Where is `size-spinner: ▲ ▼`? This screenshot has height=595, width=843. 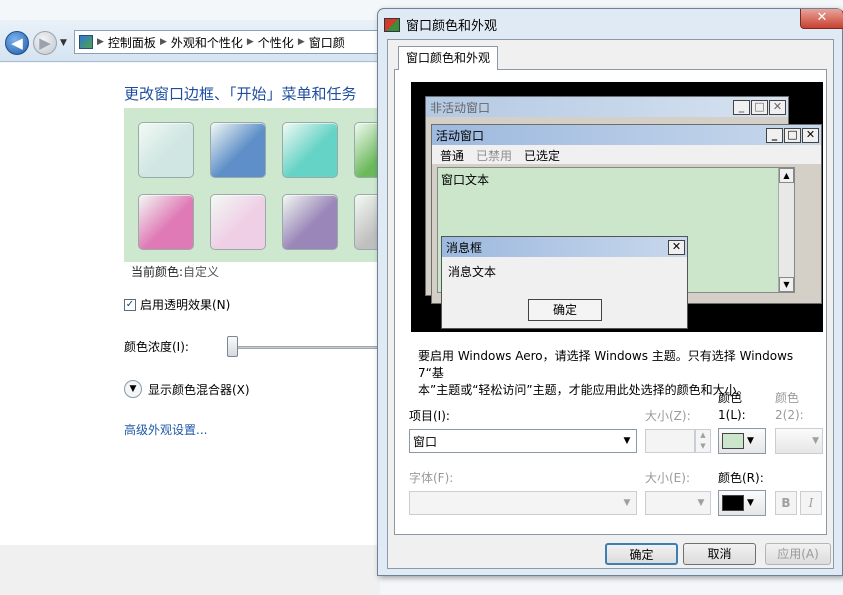
size-spinner: ▲ ▼ is located at coordinates (703, 441).